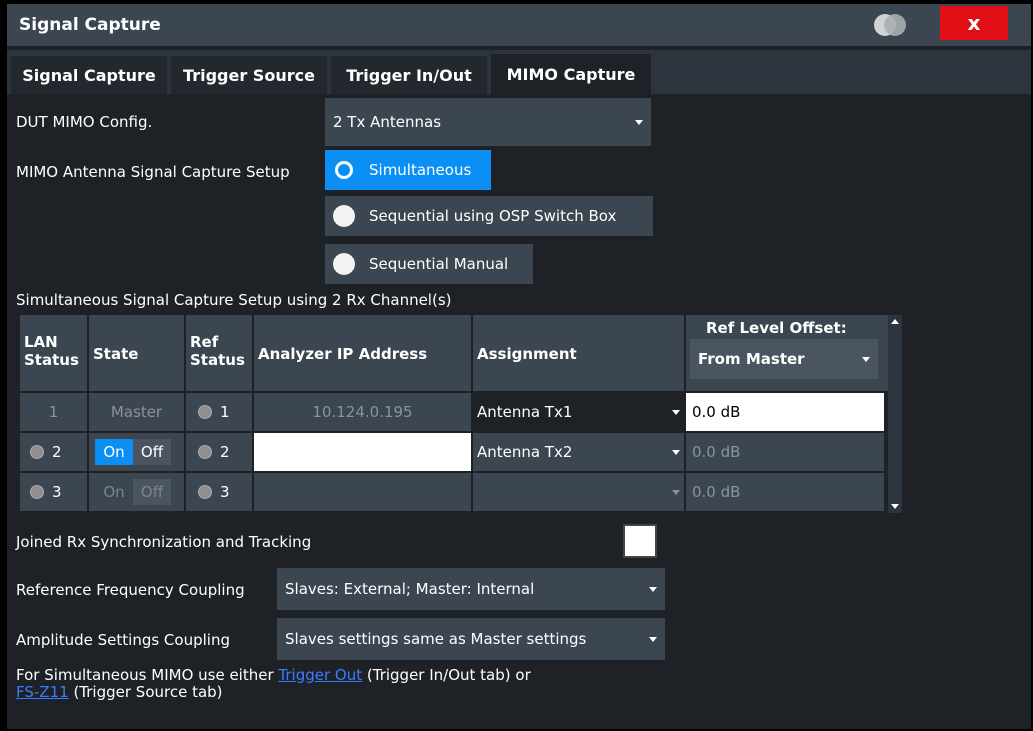  I want to click on ref-freq-value: Slaves: External; Master: Internal, so click(410, 589).